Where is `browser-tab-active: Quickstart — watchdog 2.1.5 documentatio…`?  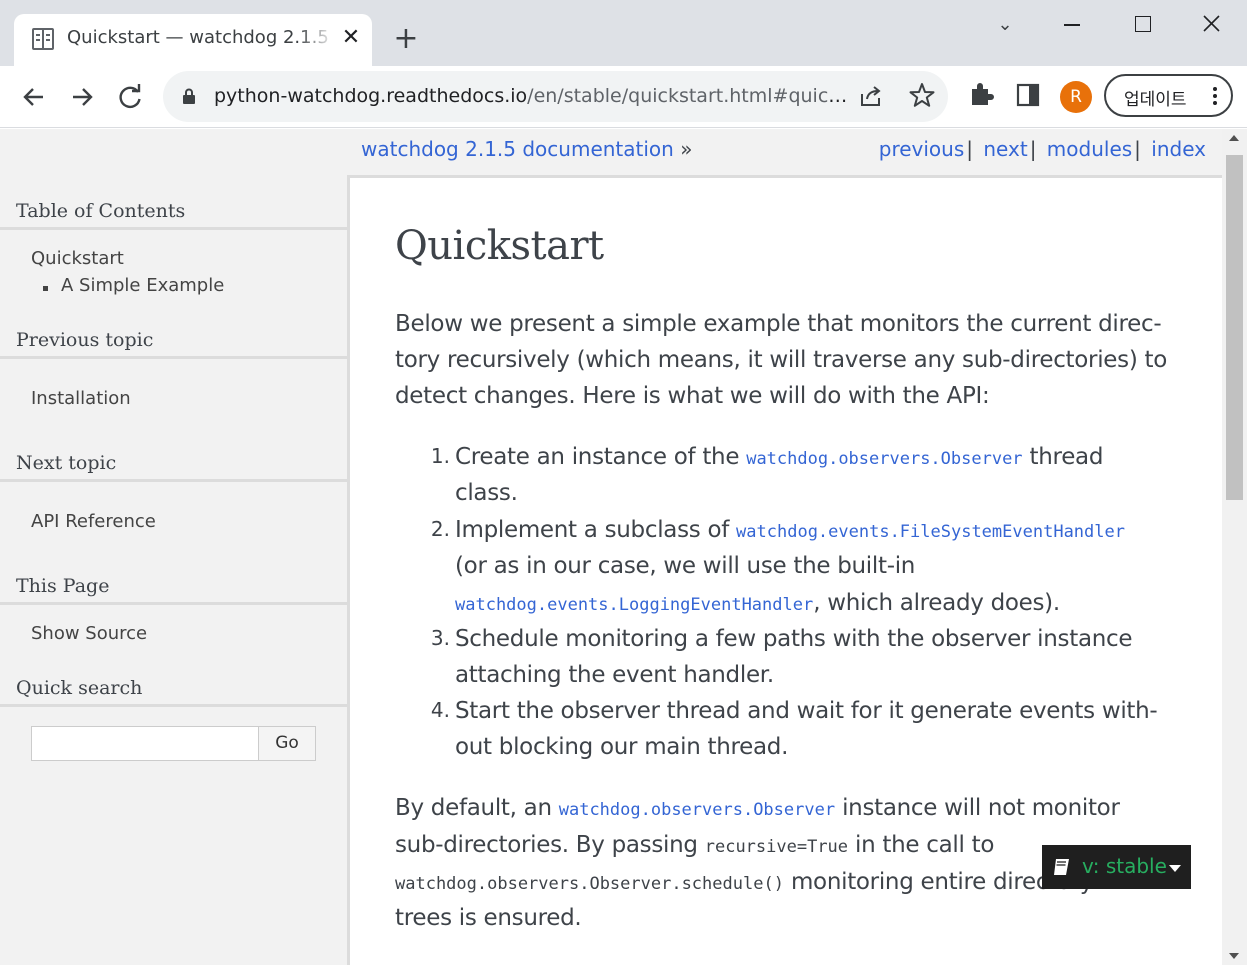
browser-tab-active: Quickstart — watchdog 2.1.5 documentatio… is located at coordinates (193, 40).